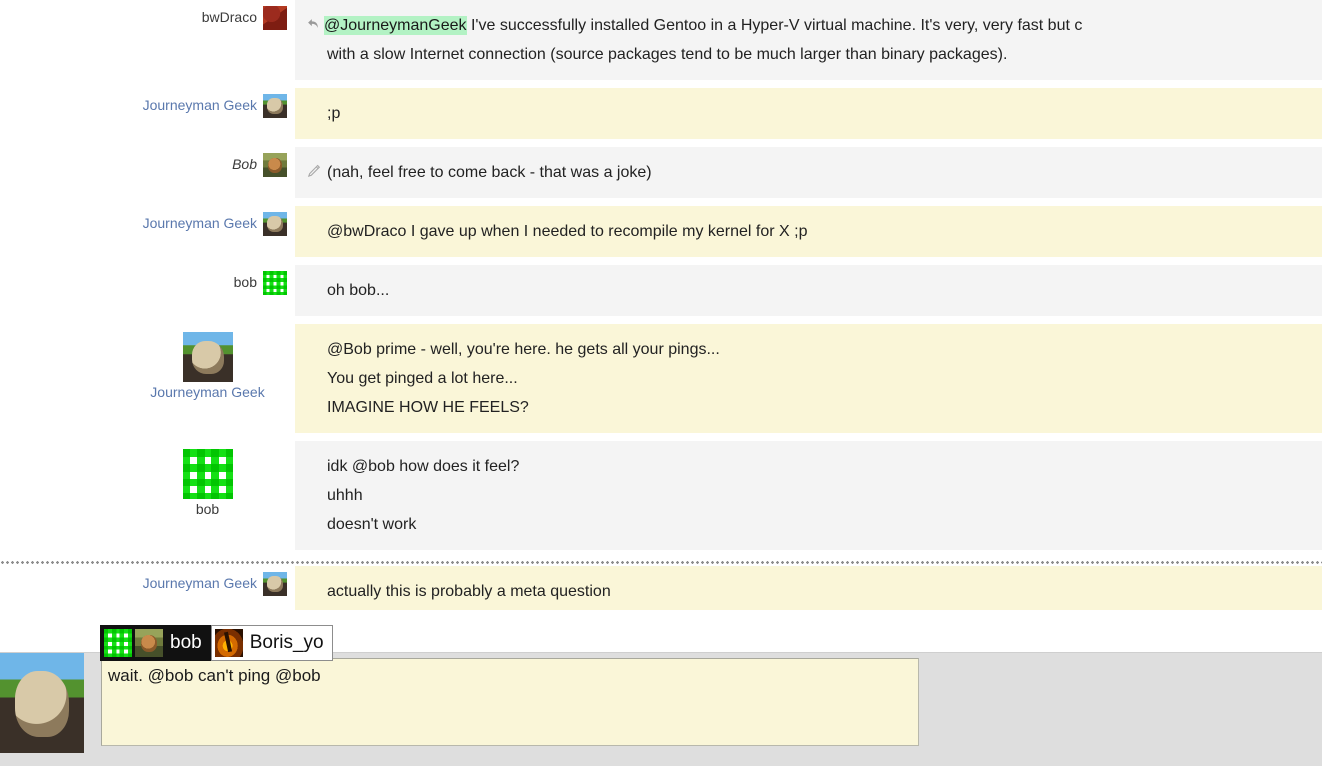 This screenshot has height=766, width=1322. I want to click on autocomplete-item: bob, so click(155, 643).